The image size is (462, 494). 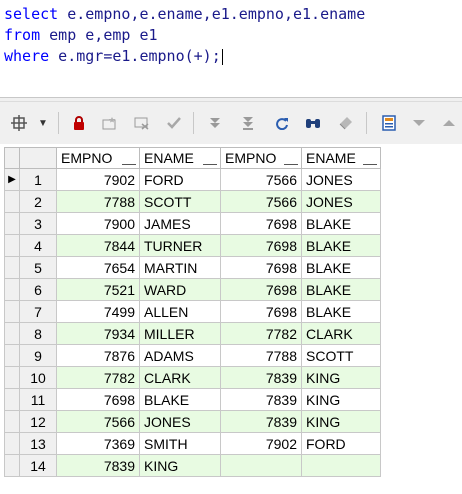 What do you see at coordinates (261, 333) in the screenshot?
I see `cell-mgr-empno: 7782` at bounding box center [261, 333].